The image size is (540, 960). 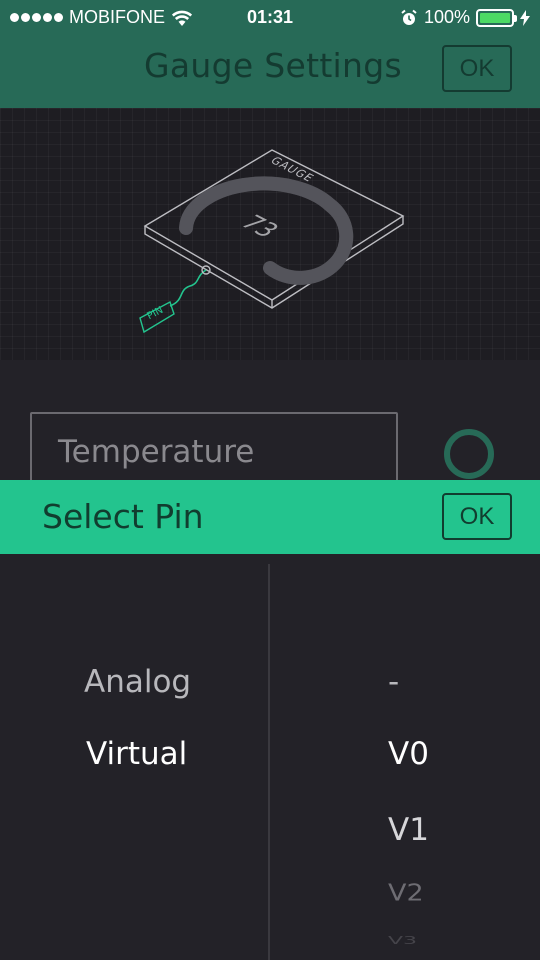 I want to click on select-pin-bar: Select Pin OK, so click(x=270, y=517).